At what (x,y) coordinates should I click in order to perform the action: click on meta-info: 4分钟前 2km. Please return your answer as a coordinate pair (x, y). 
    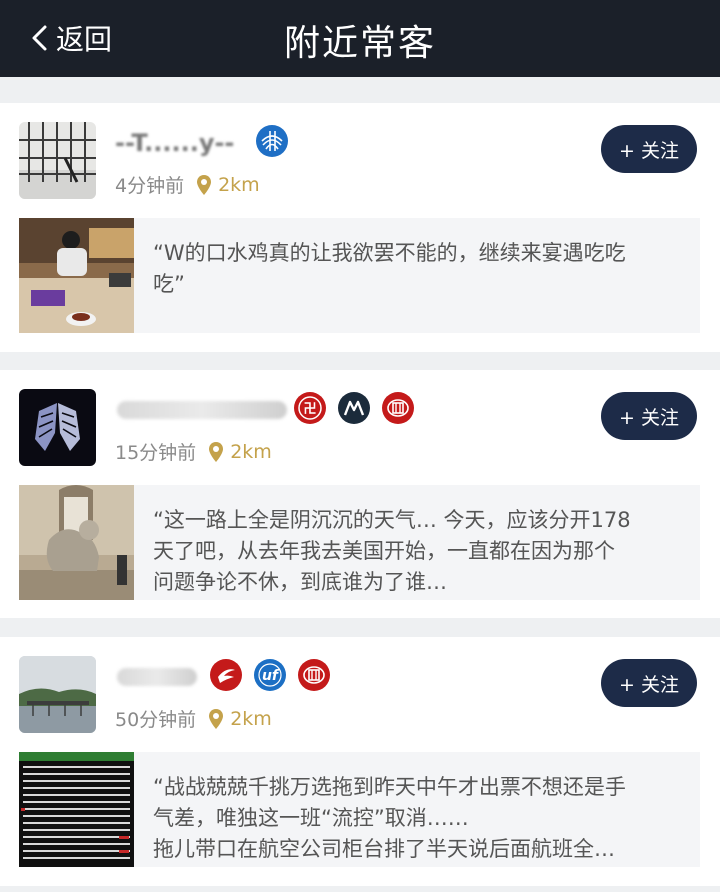
    Looking at the image, I should click on (187, 184).